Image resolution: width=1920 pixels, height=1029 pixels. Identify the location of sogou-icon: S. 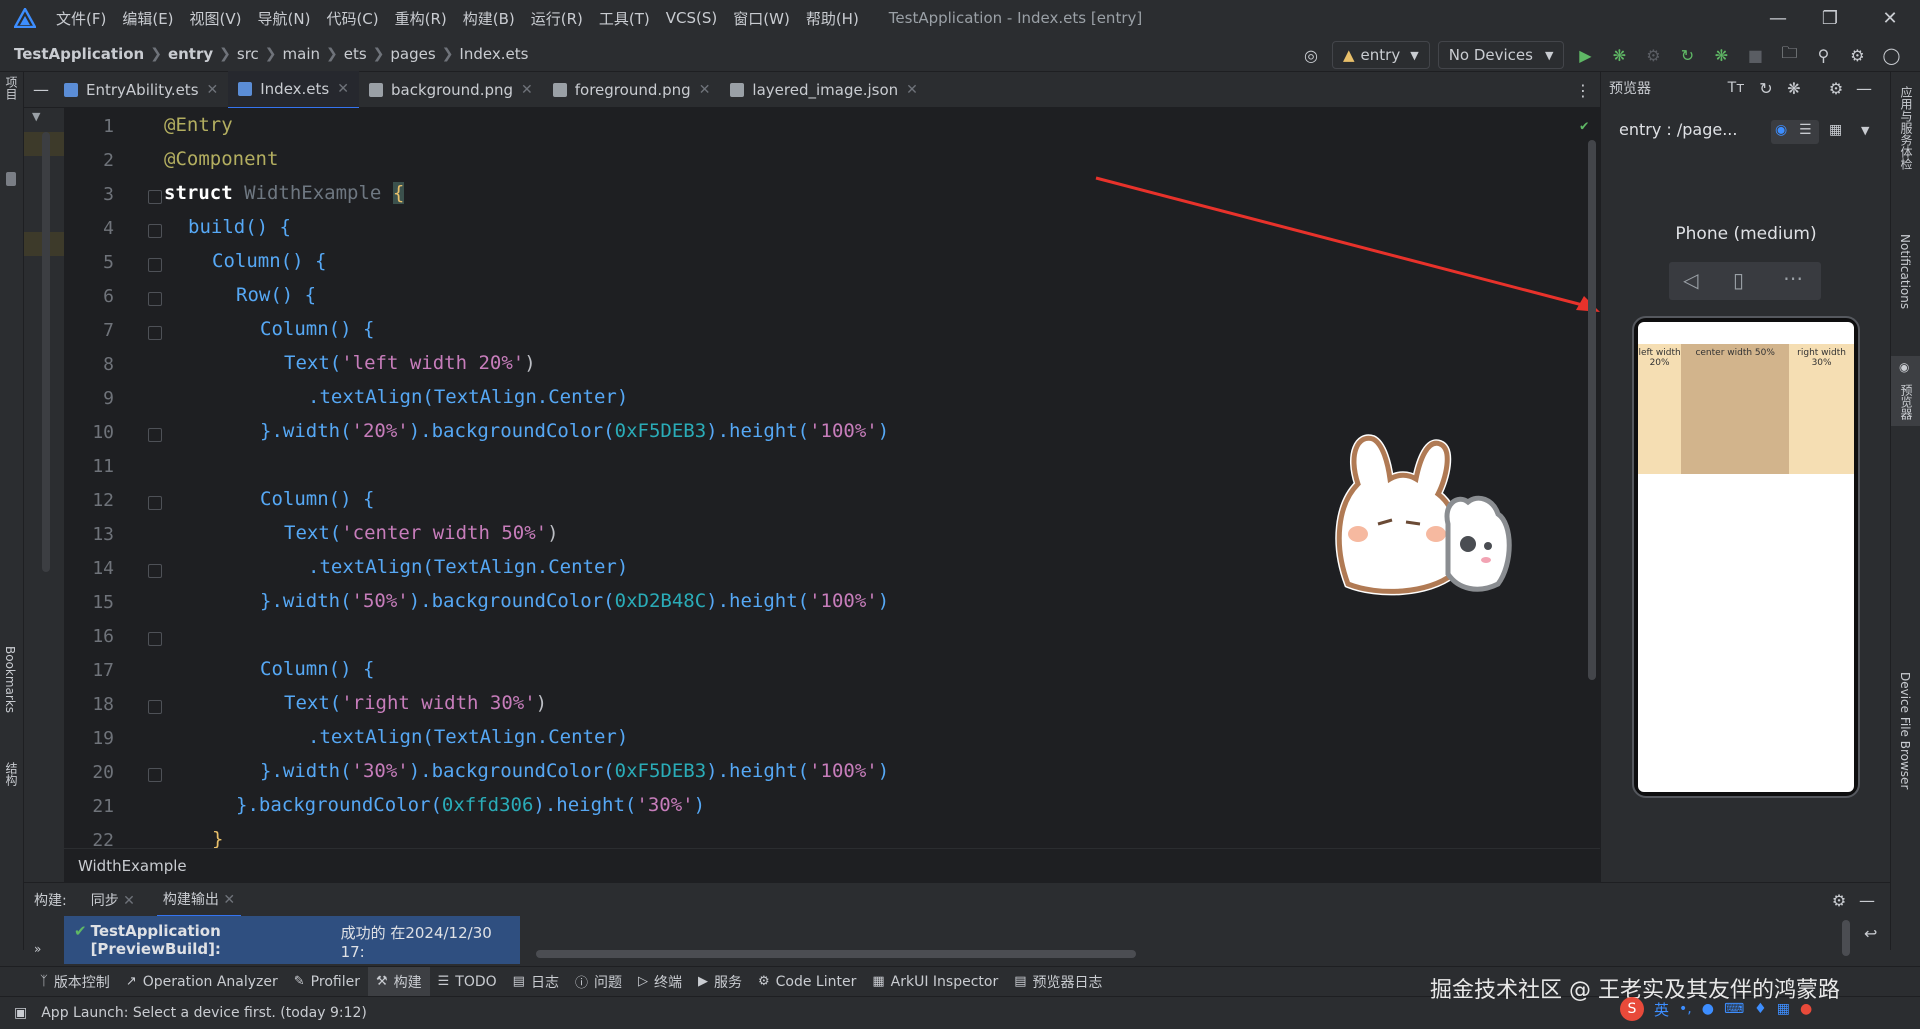
(1632, 1009).